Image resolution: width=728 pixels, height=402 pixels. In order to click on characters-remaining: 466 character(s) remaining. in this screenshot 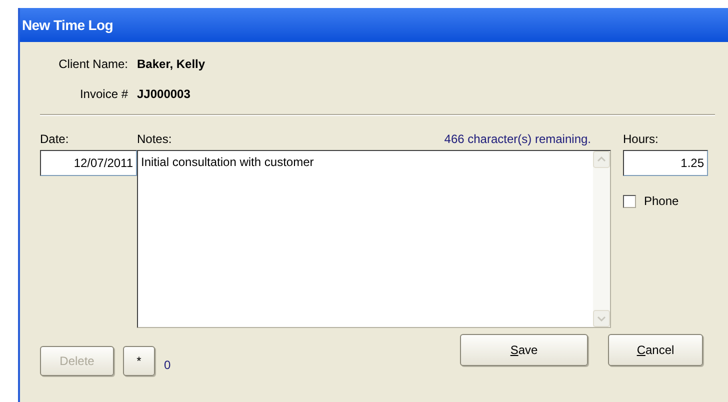, I will do `click(517, 138)`.